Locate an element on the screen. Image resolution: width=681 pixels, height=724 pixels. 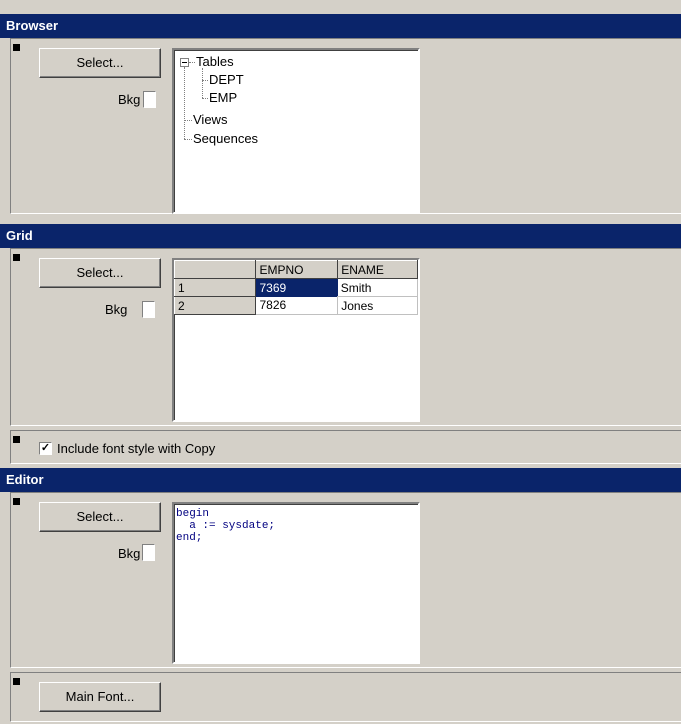
table-row: 1 7369 Smith is located at coordinates (295, 287).